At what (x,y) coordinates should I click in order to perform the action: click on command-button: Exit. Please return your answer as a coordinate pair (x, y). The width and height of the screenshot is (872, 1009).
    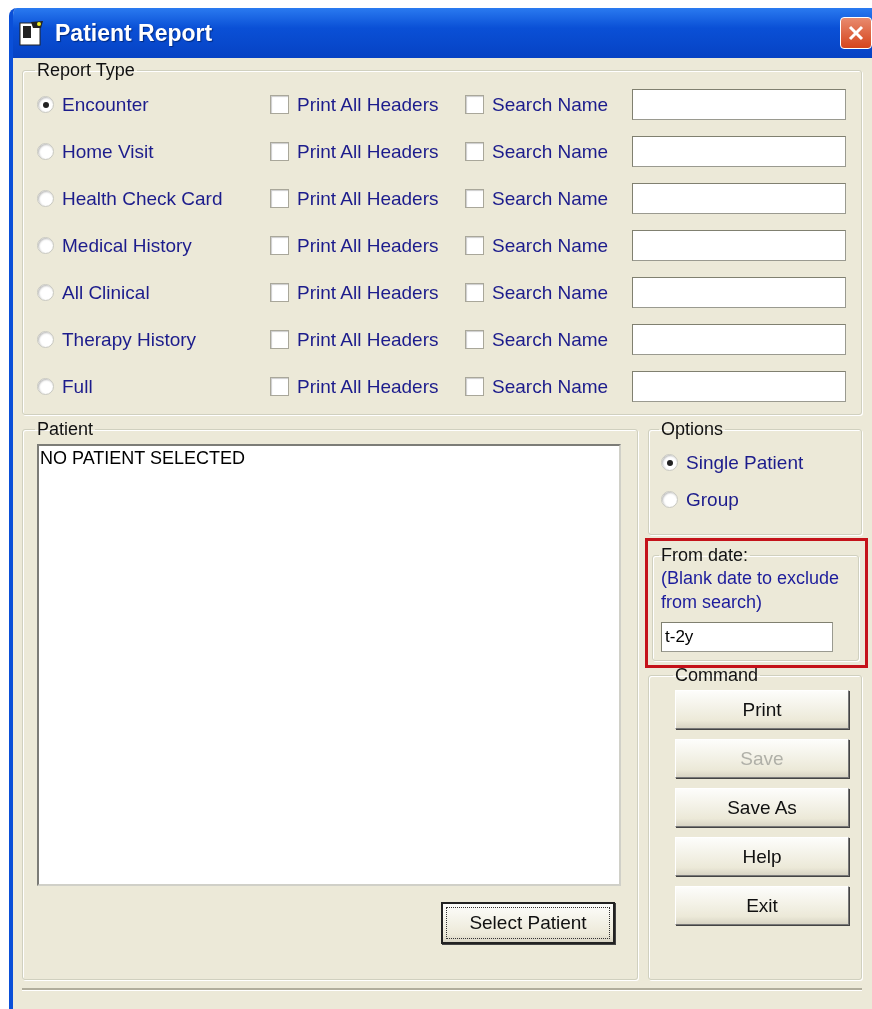
    Looking at the image, I should click on (762, 905).